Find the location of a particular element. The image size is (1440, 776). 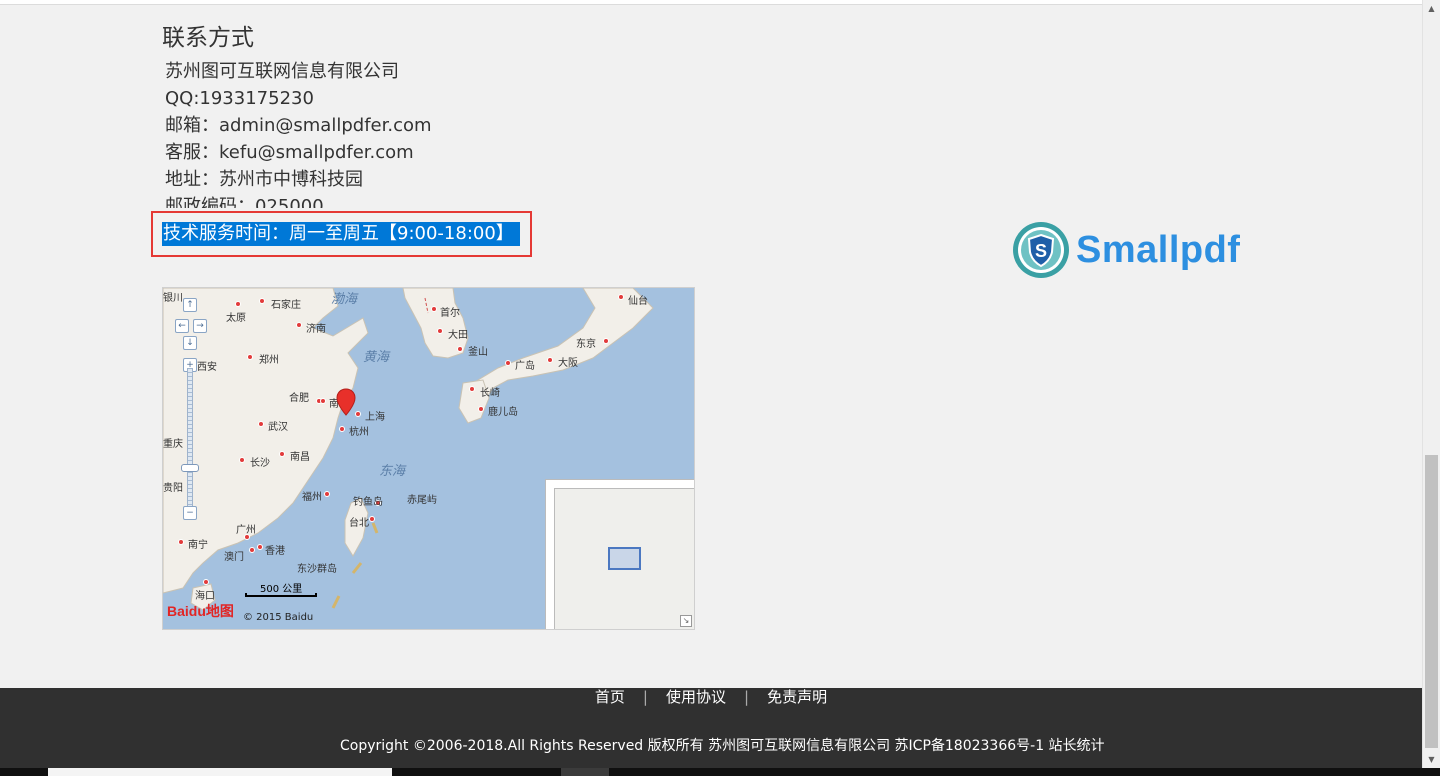

taskbar-app-button is located at coordinates (585, 772).